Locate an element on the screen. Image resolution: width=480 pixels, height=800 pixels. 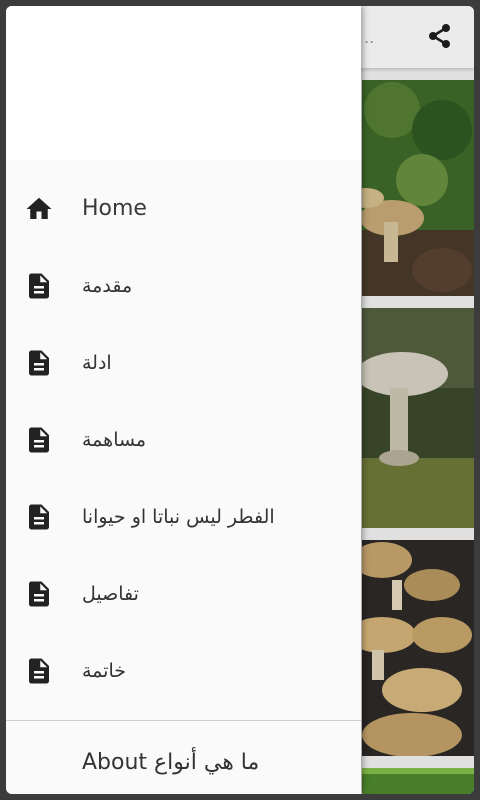
menu-item-contribution: مساهمة is located at coordinates (183, 439).